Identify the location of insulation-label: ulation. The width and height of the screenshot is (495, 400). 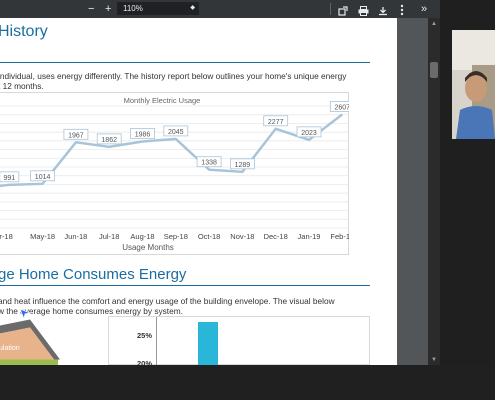
(10, 348).